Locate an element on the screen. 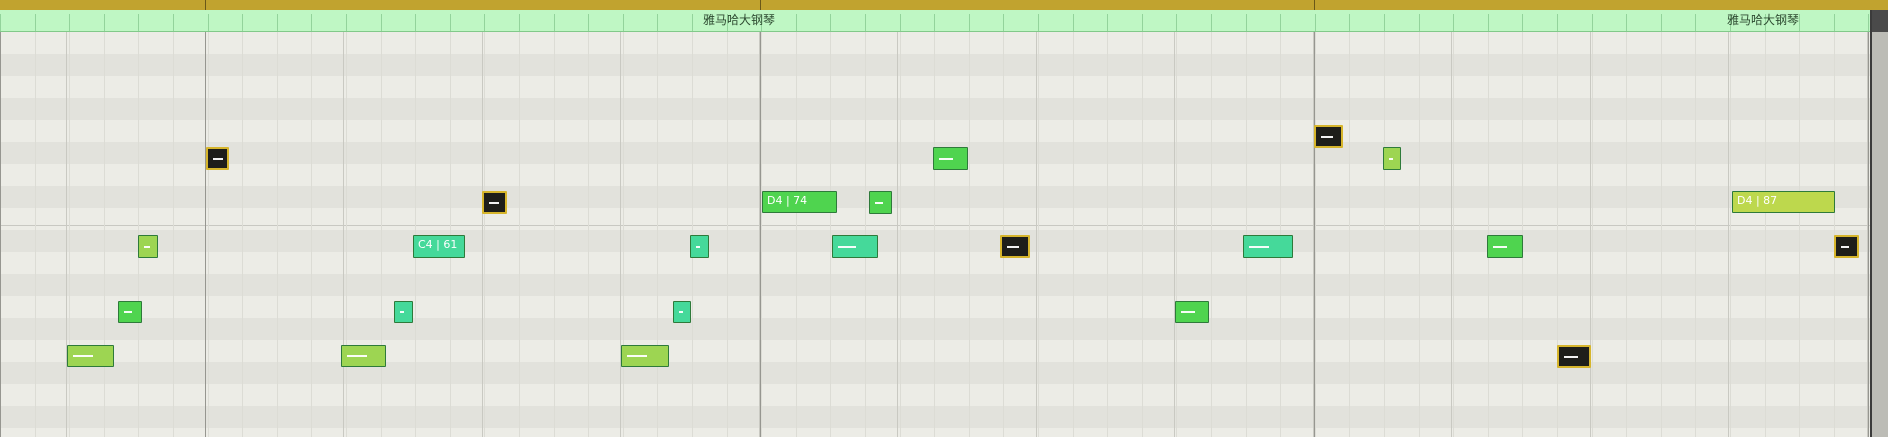 This screenshot has width=1888, height=437. midi-note: C4 | 61 is located at coordinates (439, 246).